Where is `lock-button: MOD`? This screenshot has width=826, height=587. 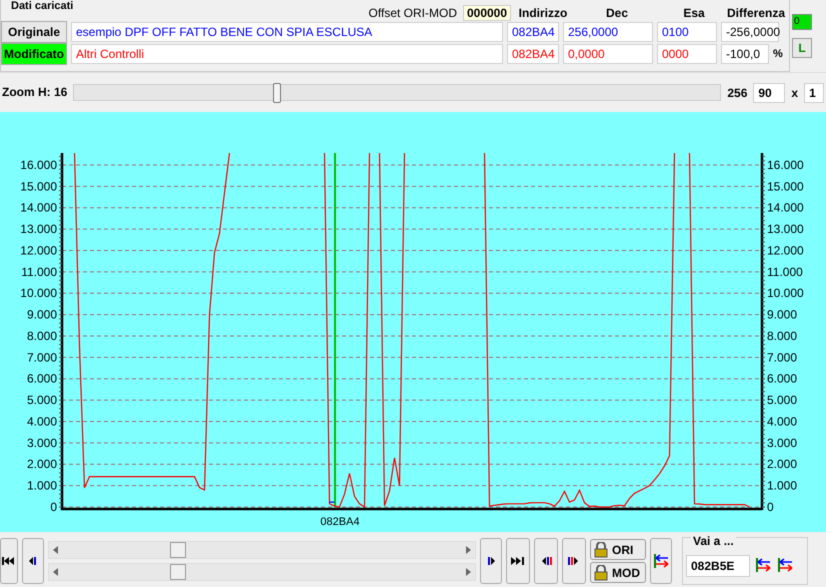 lock-button: MOD is located at coordinates (618, 572).